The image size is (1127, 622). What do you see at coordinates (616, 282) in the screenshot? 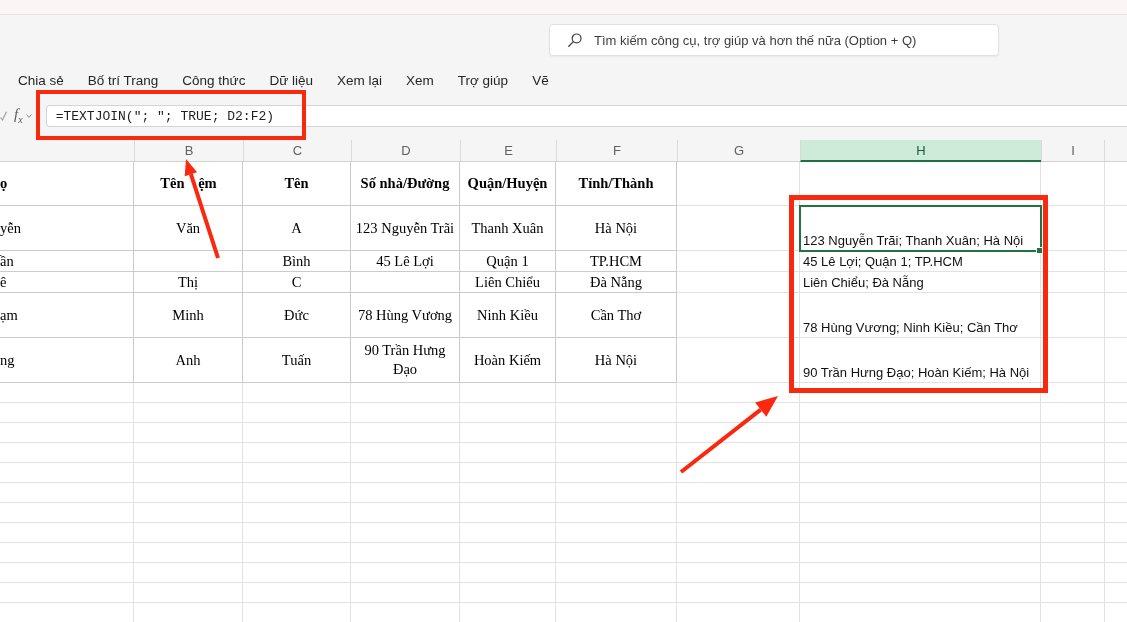
I see `table-cell-text: Đà Nẵng` at bounding box center [616, 282].